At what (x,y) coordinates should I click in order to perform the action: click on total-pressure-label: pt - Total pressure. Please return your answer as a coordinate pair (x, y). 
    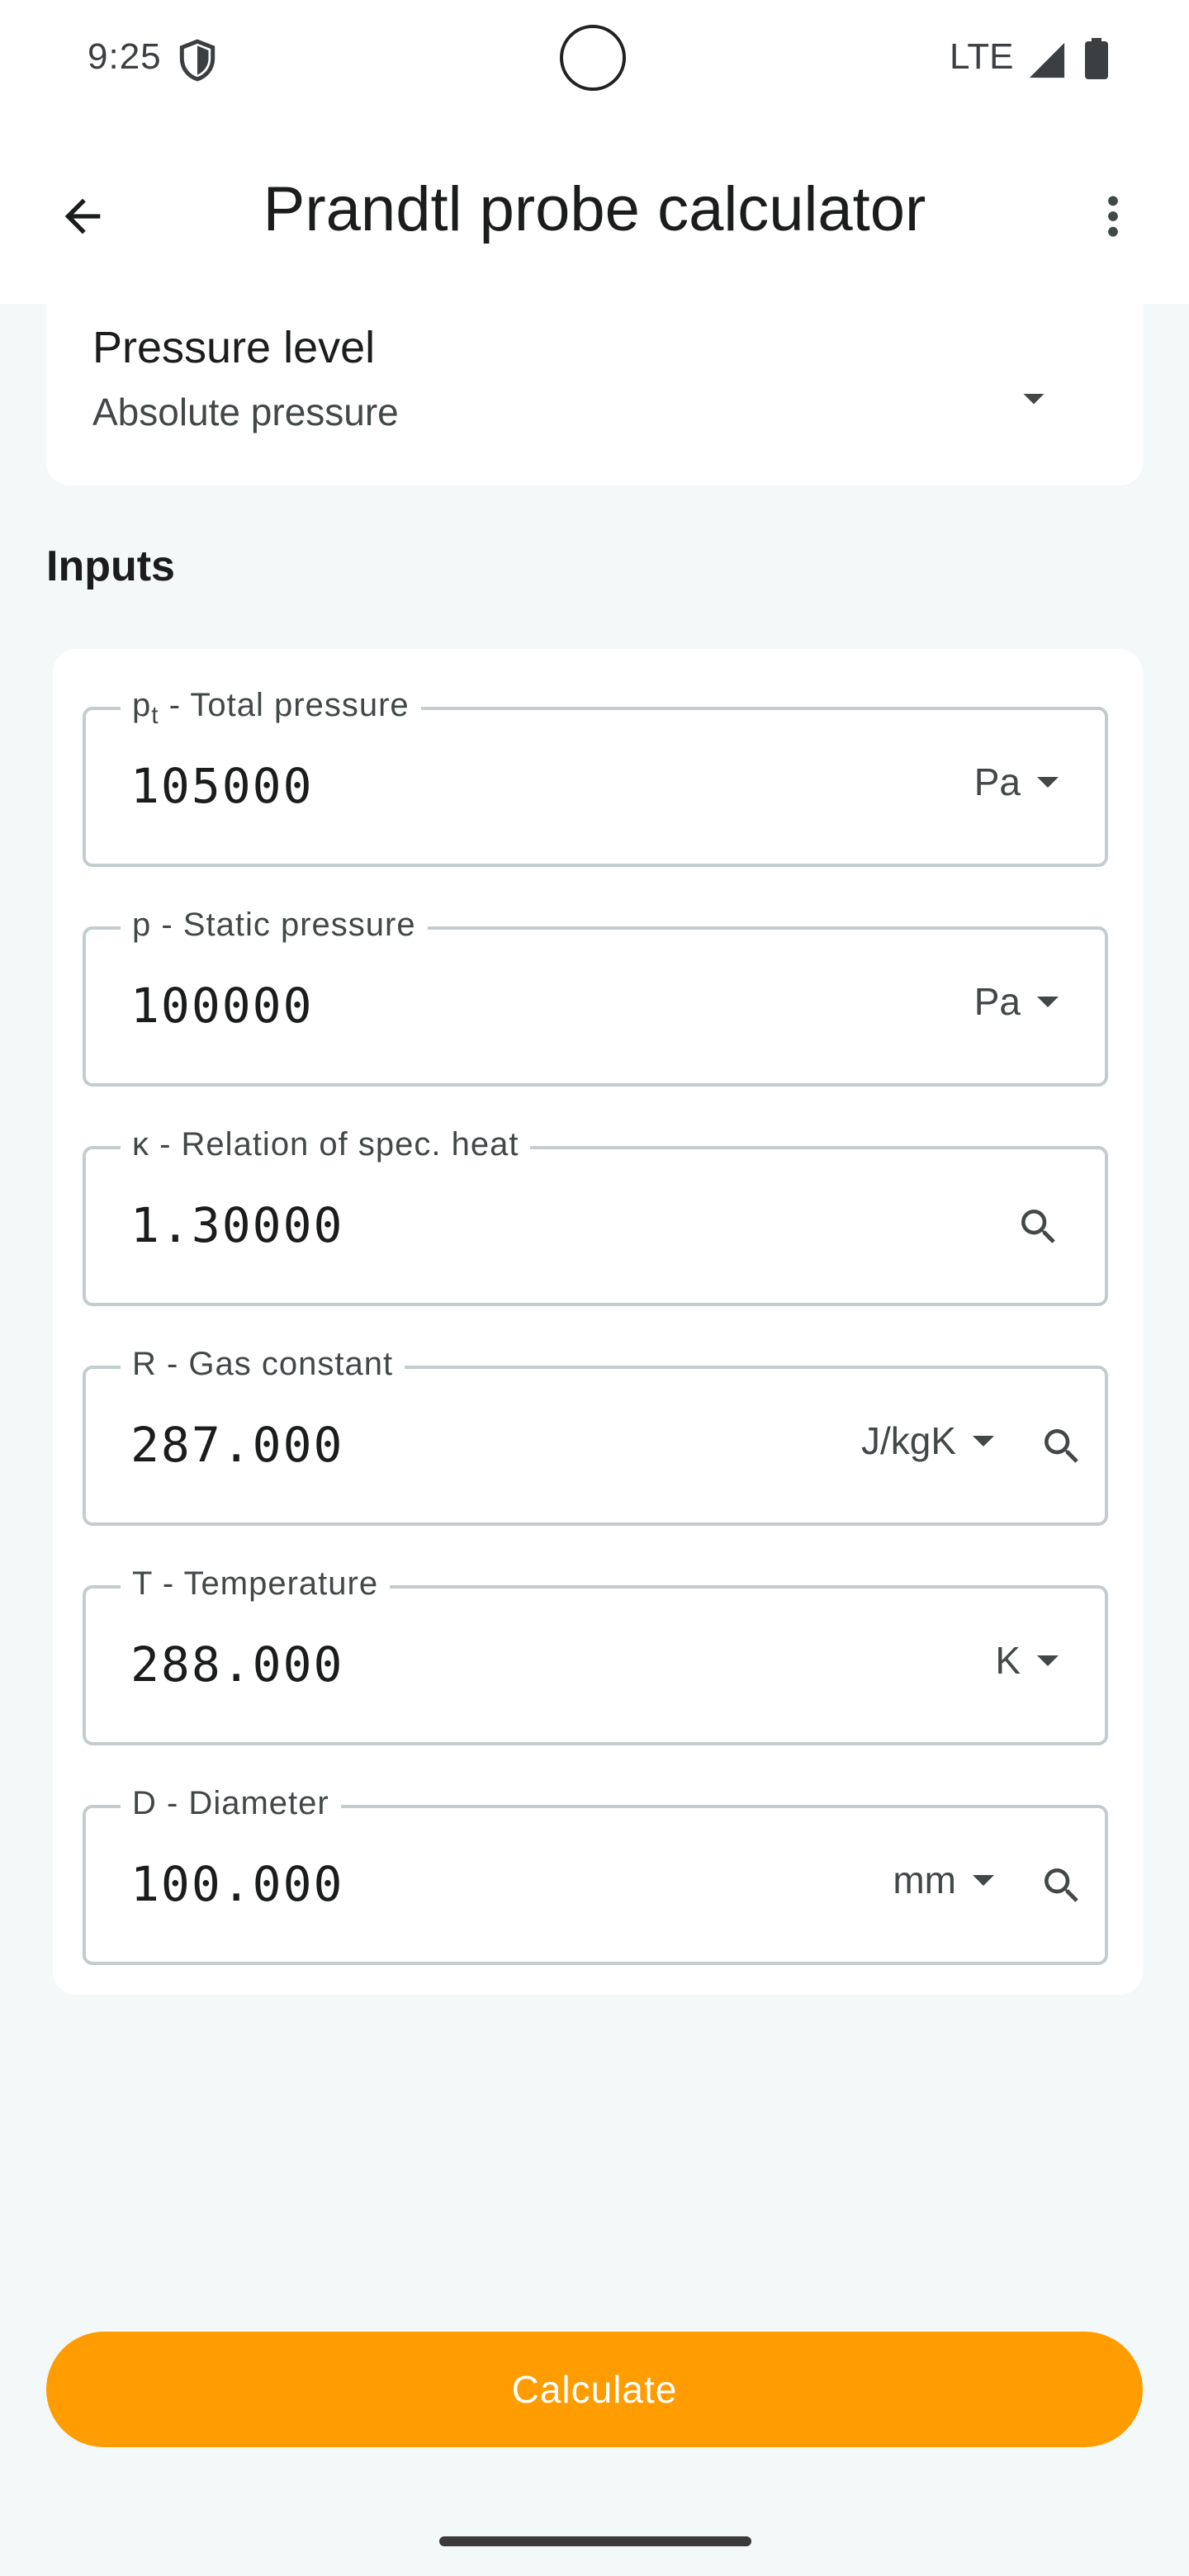
    Looking at the image, I should click on (271, 710).